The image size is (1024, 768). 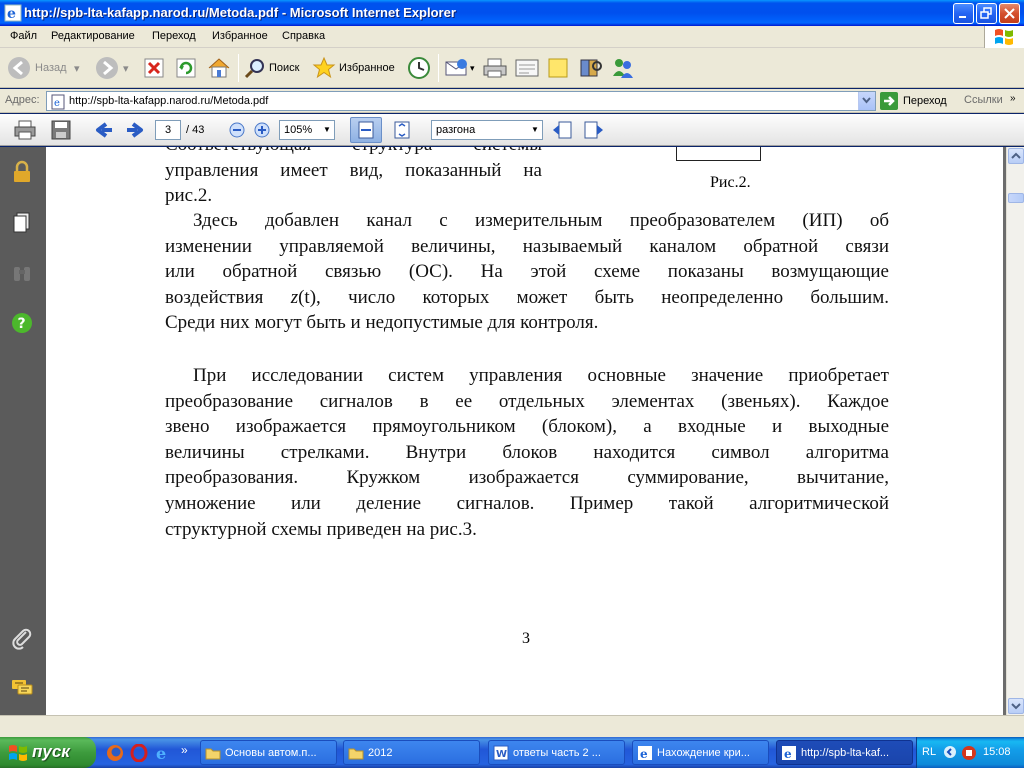 I want to click on pages-icon, so click(x=22, y=222).